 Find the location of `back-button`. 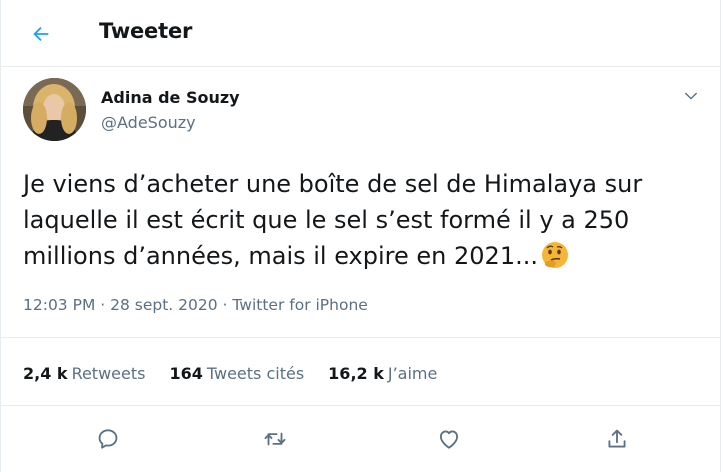

back-button is located at coordinates (41, 34).